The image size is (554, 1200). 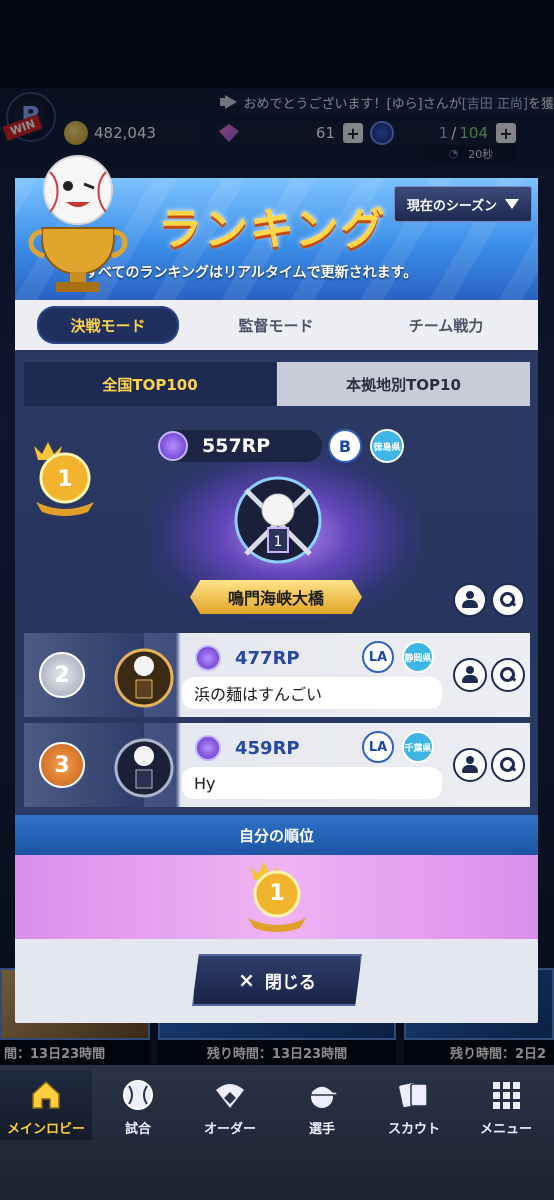 I want to click on first-place-name: 鳴門海峡大橋, so click(x=276, y=597).